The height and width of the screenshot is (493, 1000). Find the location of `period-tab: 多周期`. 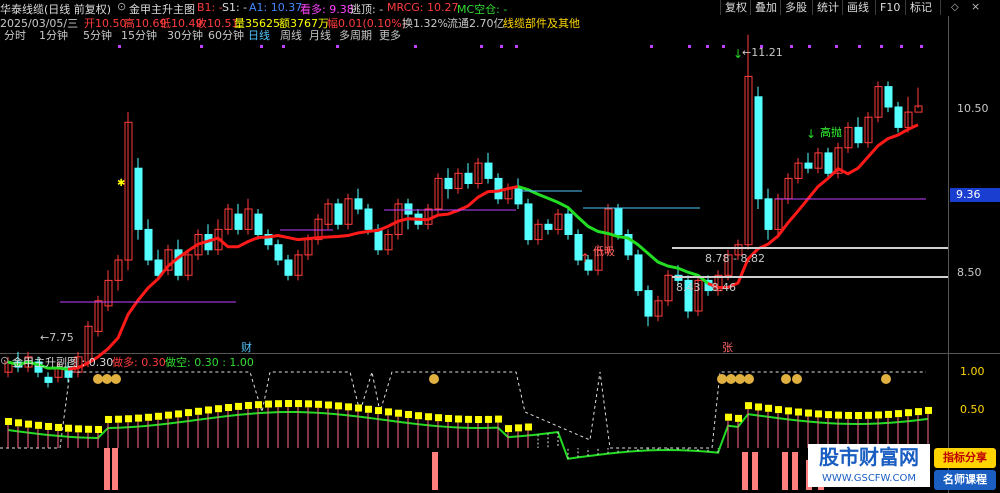

period-tab: 多周期 is located at coordinates (355, 35).